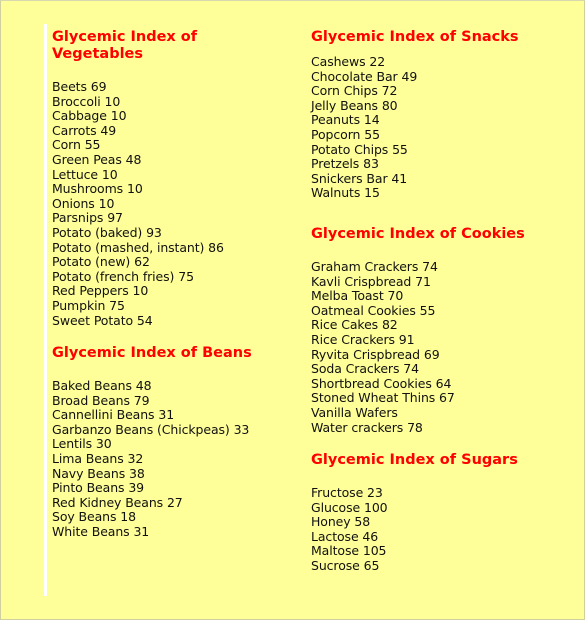 This screenshot has height=620, width=585. Describe the element at coordinates (345, 120) in the screenshot. I see `list-item: Peanuts 14` at that location.